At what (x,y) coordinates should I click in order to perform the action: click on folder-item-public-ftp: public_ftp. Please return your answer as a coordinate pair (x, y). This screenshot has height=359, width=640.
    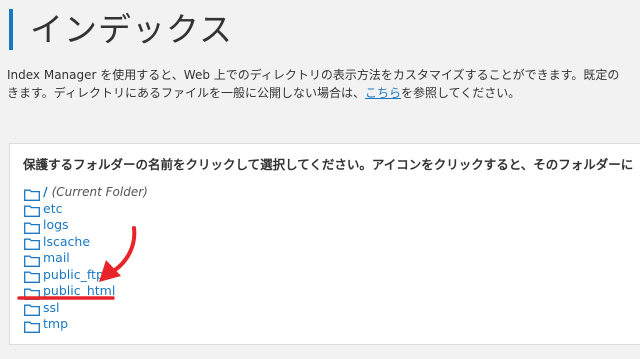
    Looking at the image, I should click on (86, 275).